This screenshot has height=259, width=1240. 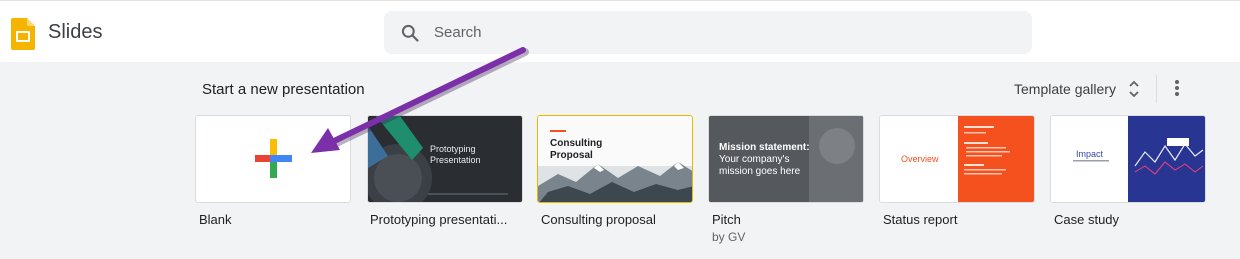 What do you see at coordinates (410, 33) in the screenshot?
I see `search-icon` at bounding box center [410, 33].